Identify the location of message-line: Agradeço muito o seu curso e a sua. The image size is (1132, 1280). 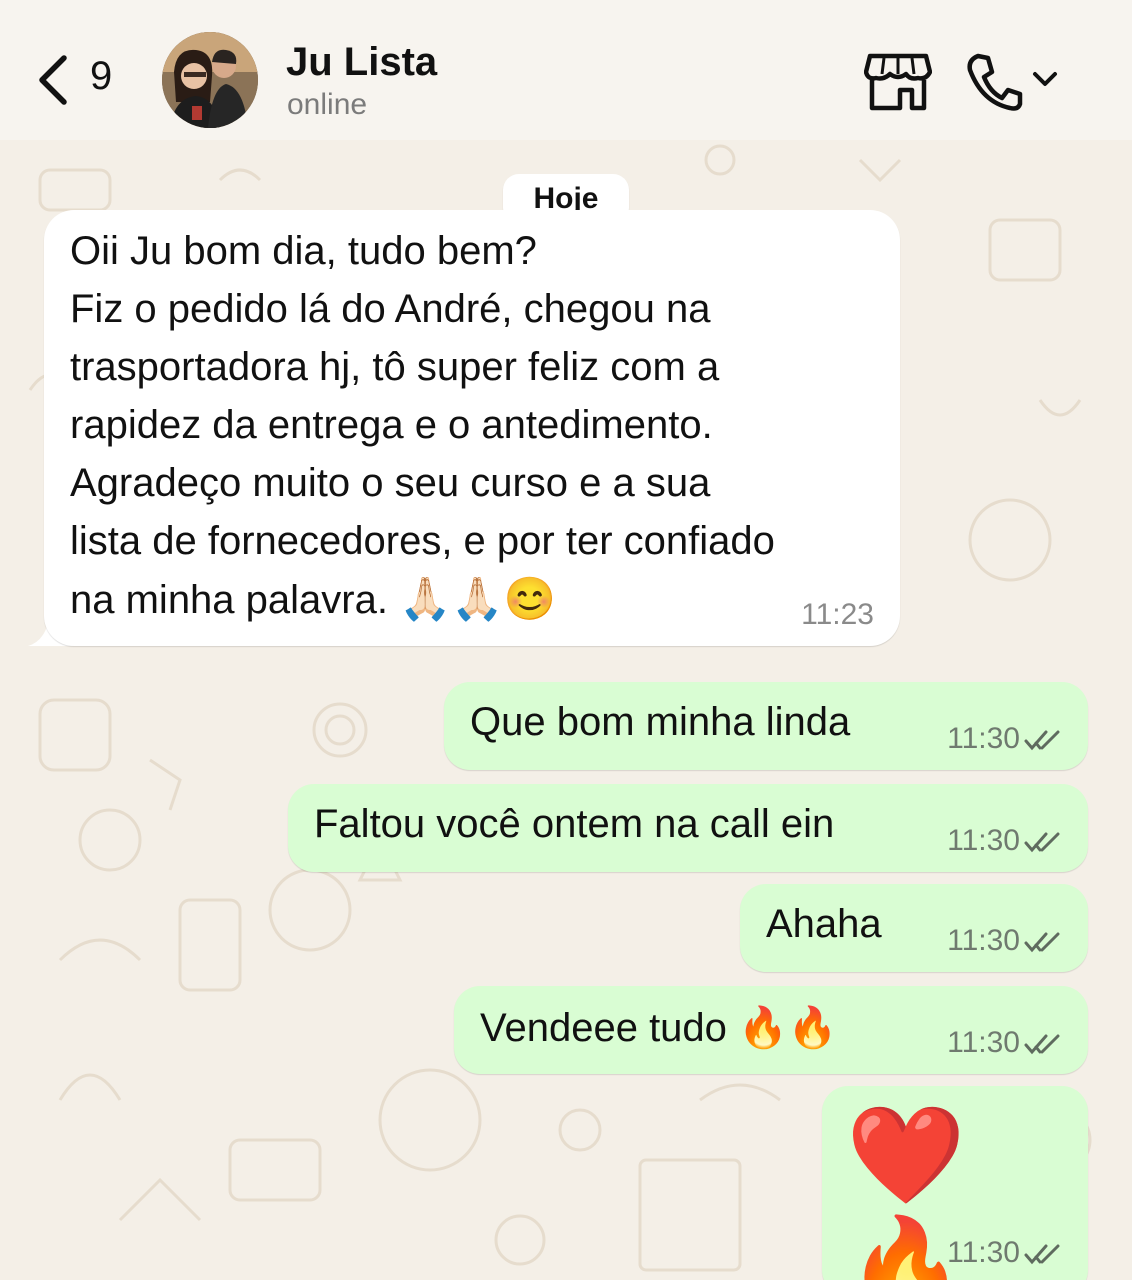
(390, 483).